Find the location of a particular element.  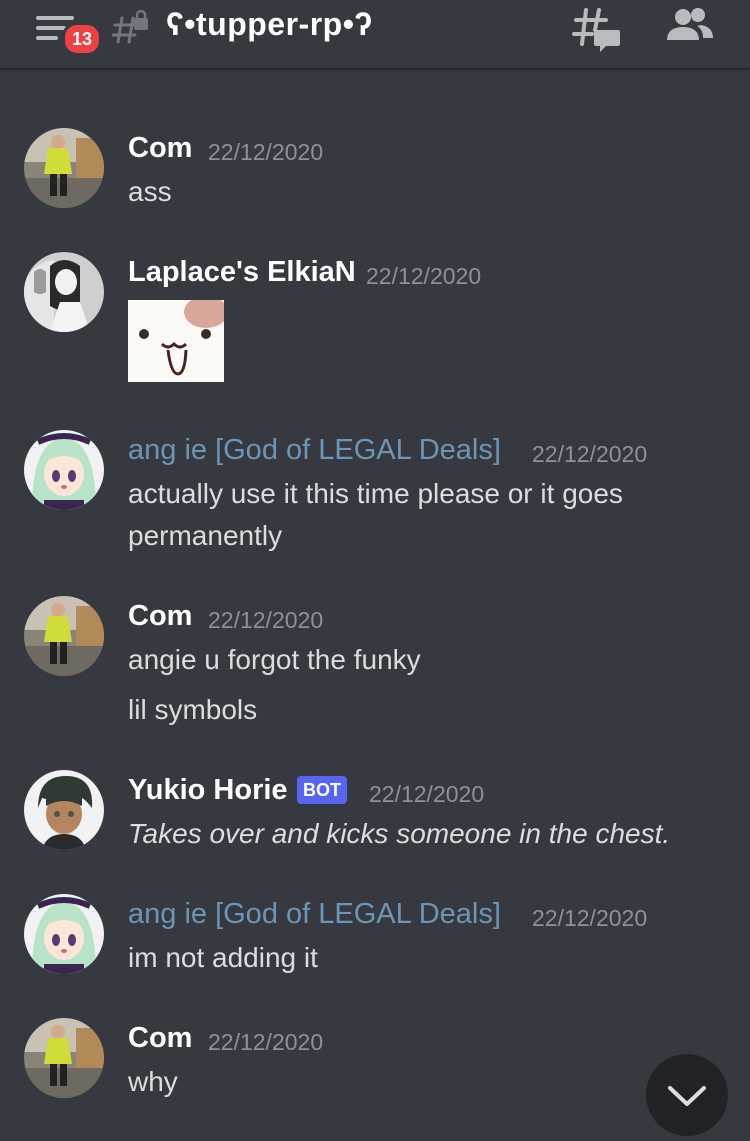

message-text: im not adding it is located at coordinates (223, 957).